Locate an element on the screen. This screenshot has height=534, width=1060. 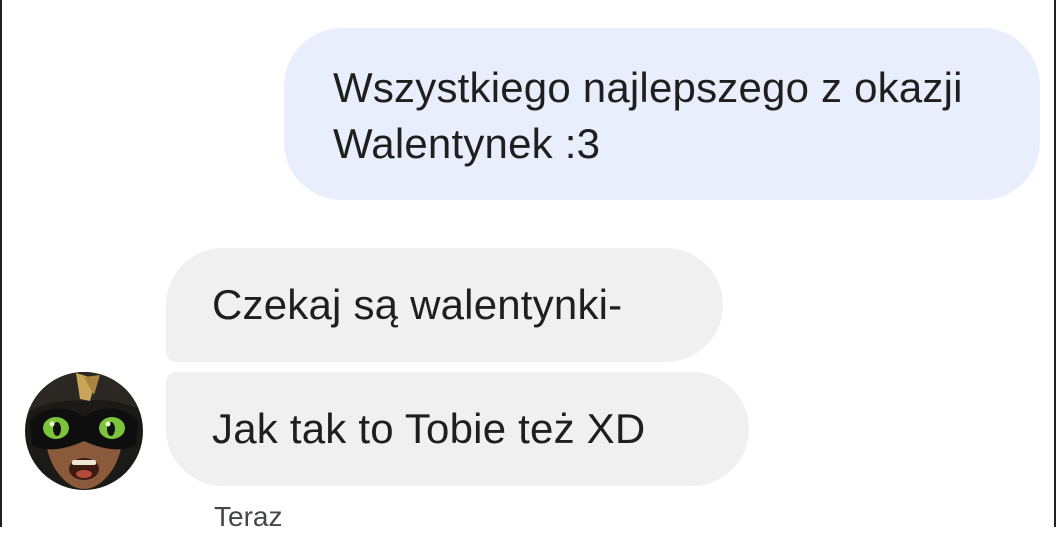
incoming-message-text: Jak tak to Tobie też XD is located at coordinates (429, 428).